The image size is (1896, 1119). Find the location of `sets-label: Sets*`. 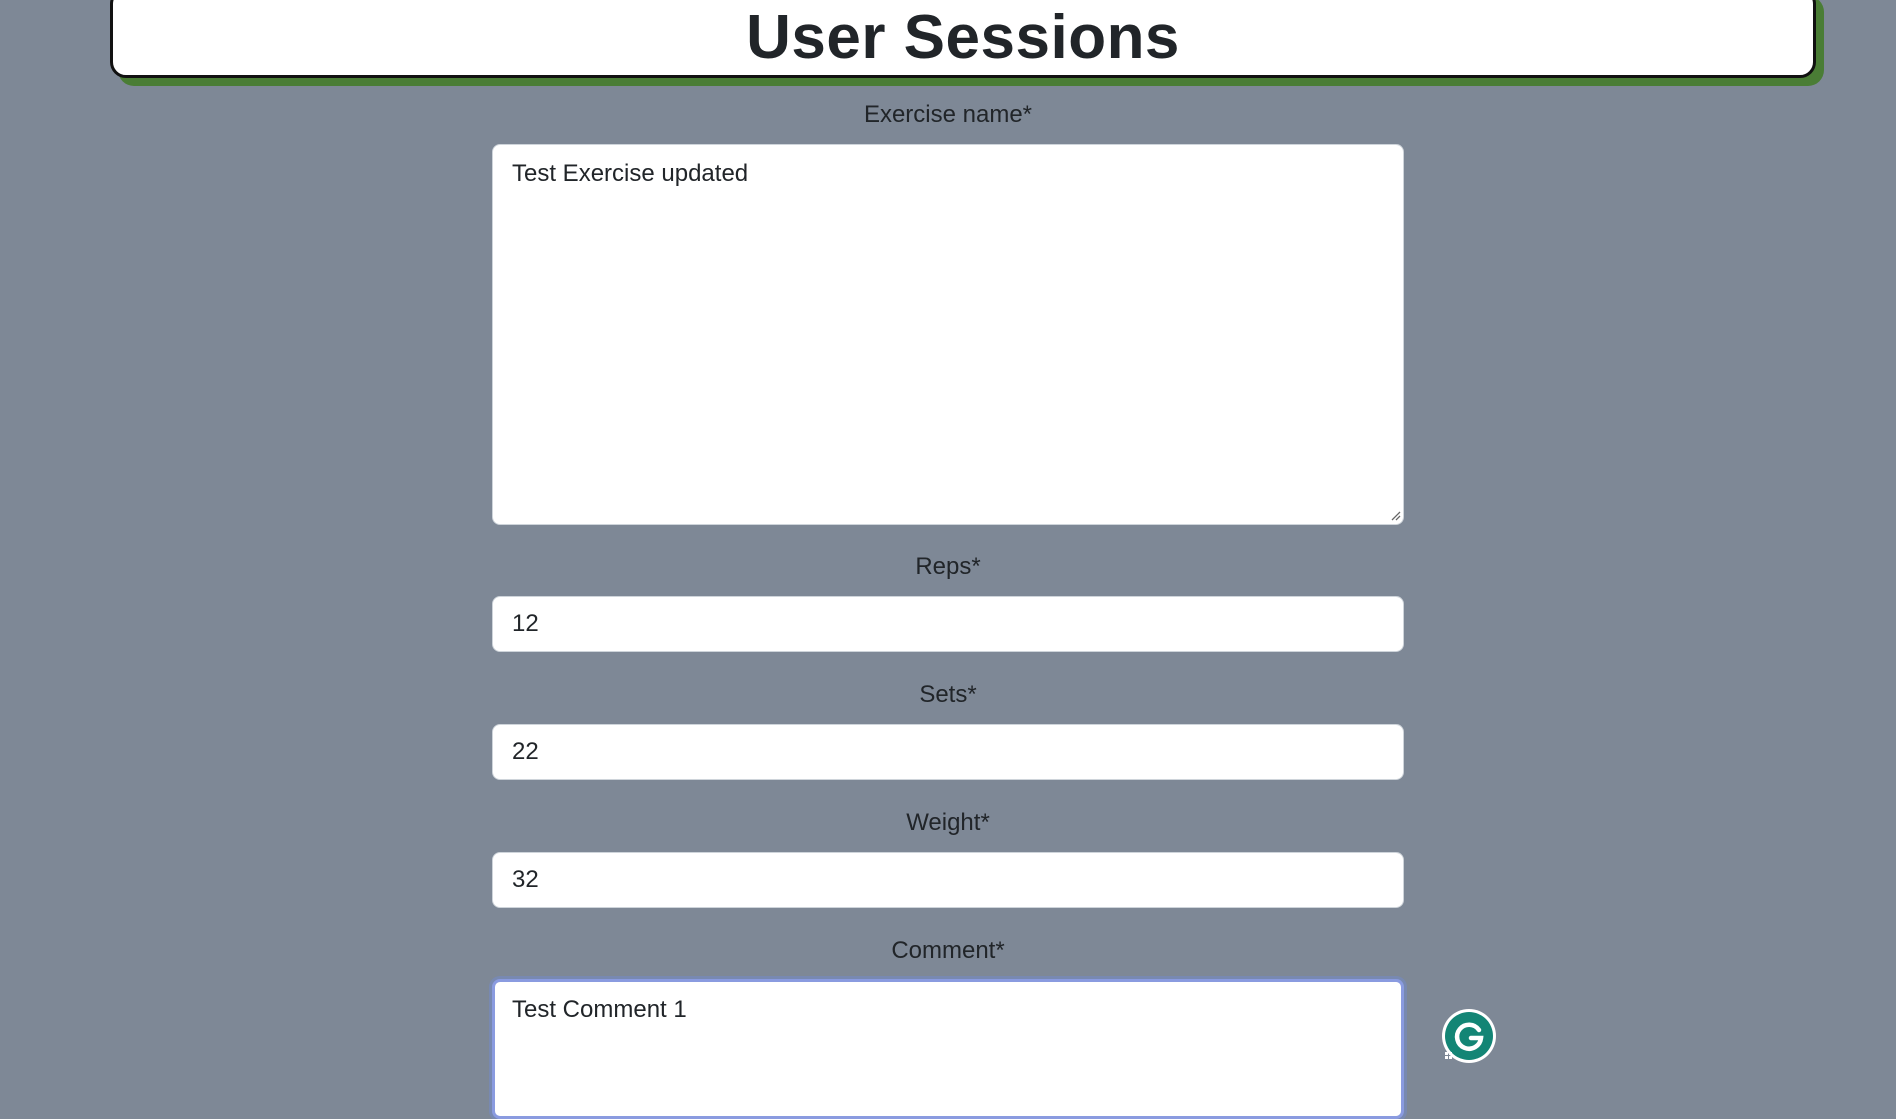

sets-label: Sets* is located at coordinates (948, 694).